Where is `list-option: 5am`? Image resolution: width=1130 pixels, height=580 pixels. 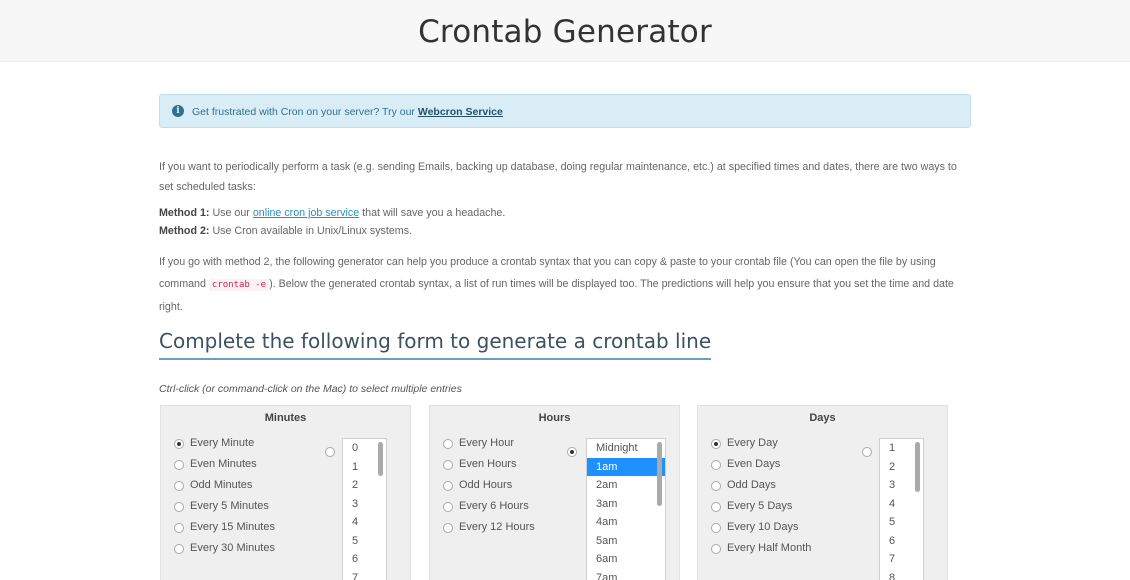
list-option: 5am is located at coordinates (626, 541).